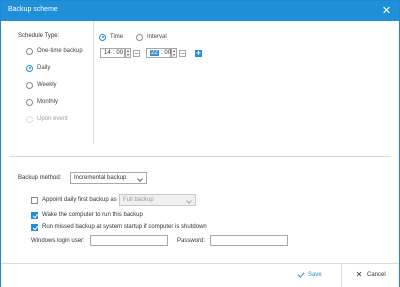 The width and height of the screenshot is (400, 287). I want to click on title-bar: Backup scheme ✕, so click(200, 11).